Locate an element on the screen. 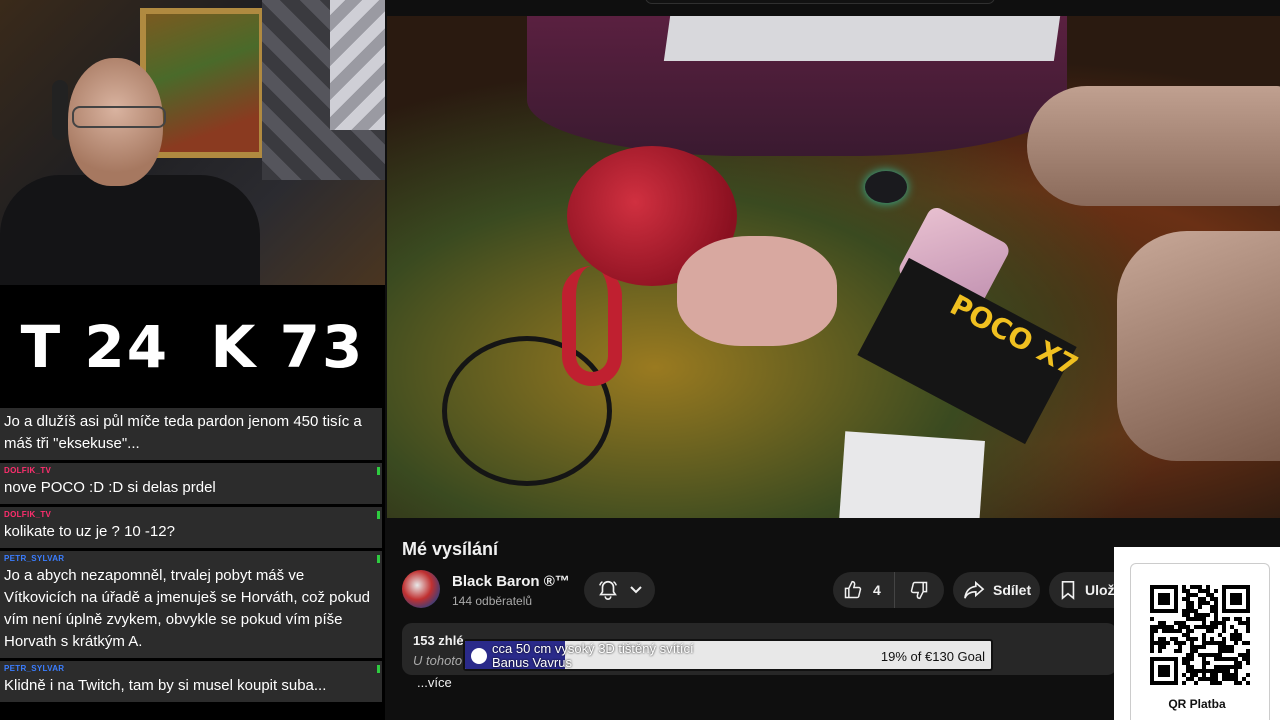 This screenshot has height=720, width=1280. chat-message-text: nove POCO :D :D si delas prdel is located at coordinates (110, 487).